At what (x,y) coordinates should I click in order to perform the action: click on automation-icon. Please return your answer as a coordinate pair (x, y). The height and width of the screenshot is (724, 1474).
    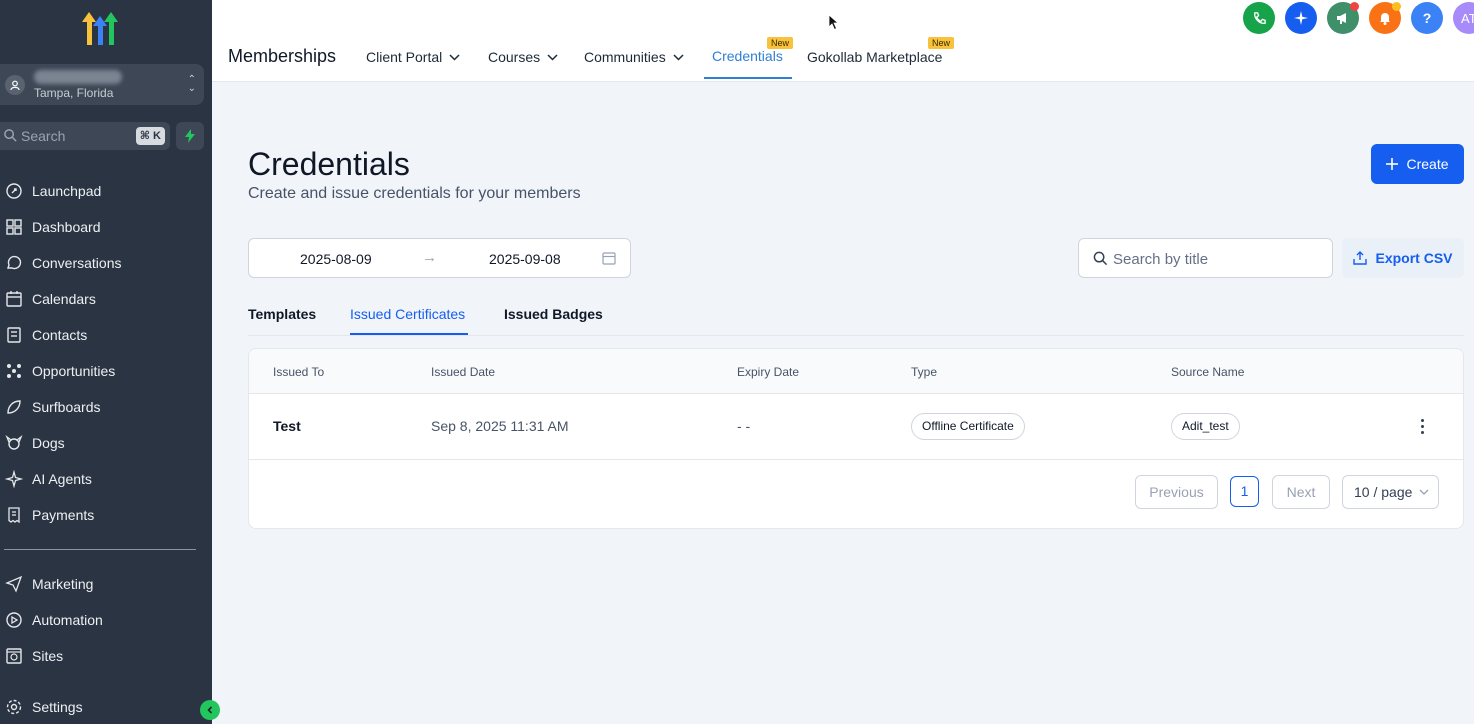
    Looking at the image, I should click on (14, 620).